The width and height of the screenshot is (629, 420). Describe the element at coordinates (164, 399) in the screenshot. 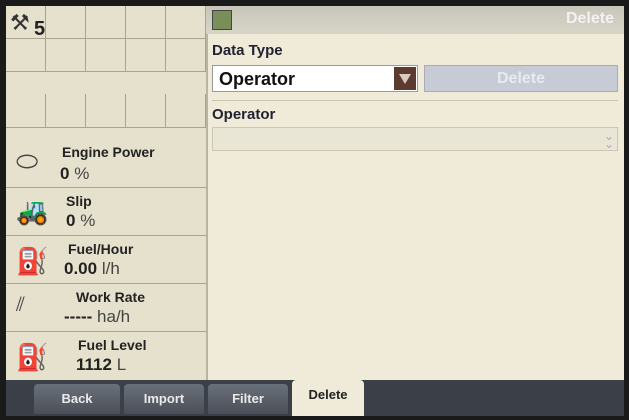

I see `tab-import: Import` at that location.